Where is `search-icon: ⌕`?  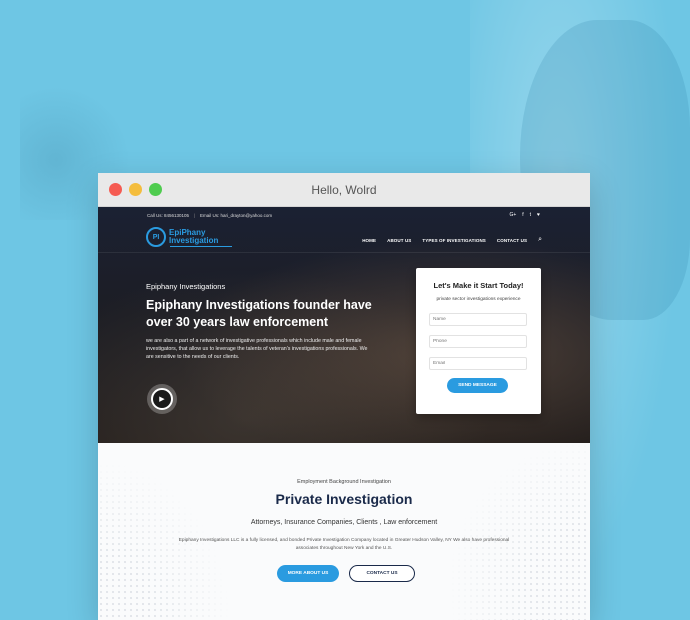 search-icon: ⌕ is located at coordinates (540, 240).